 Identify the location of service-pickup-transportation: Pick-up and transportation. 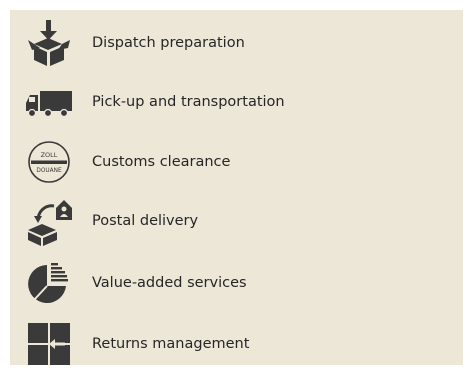
(236, 102).